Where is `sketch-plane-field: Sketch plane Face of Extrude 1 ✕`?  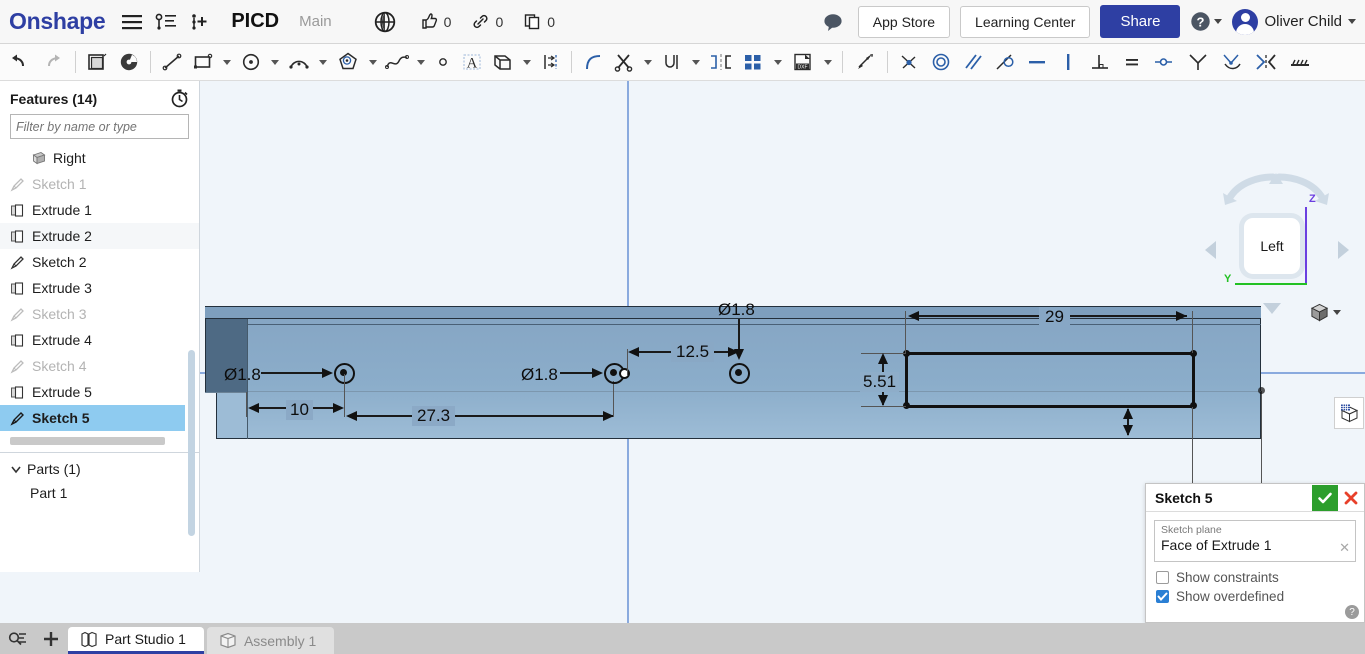
sketch-plane-field: Sketch plane Face of Extrude 1 ✕ is located at coordinates (1255, 541).